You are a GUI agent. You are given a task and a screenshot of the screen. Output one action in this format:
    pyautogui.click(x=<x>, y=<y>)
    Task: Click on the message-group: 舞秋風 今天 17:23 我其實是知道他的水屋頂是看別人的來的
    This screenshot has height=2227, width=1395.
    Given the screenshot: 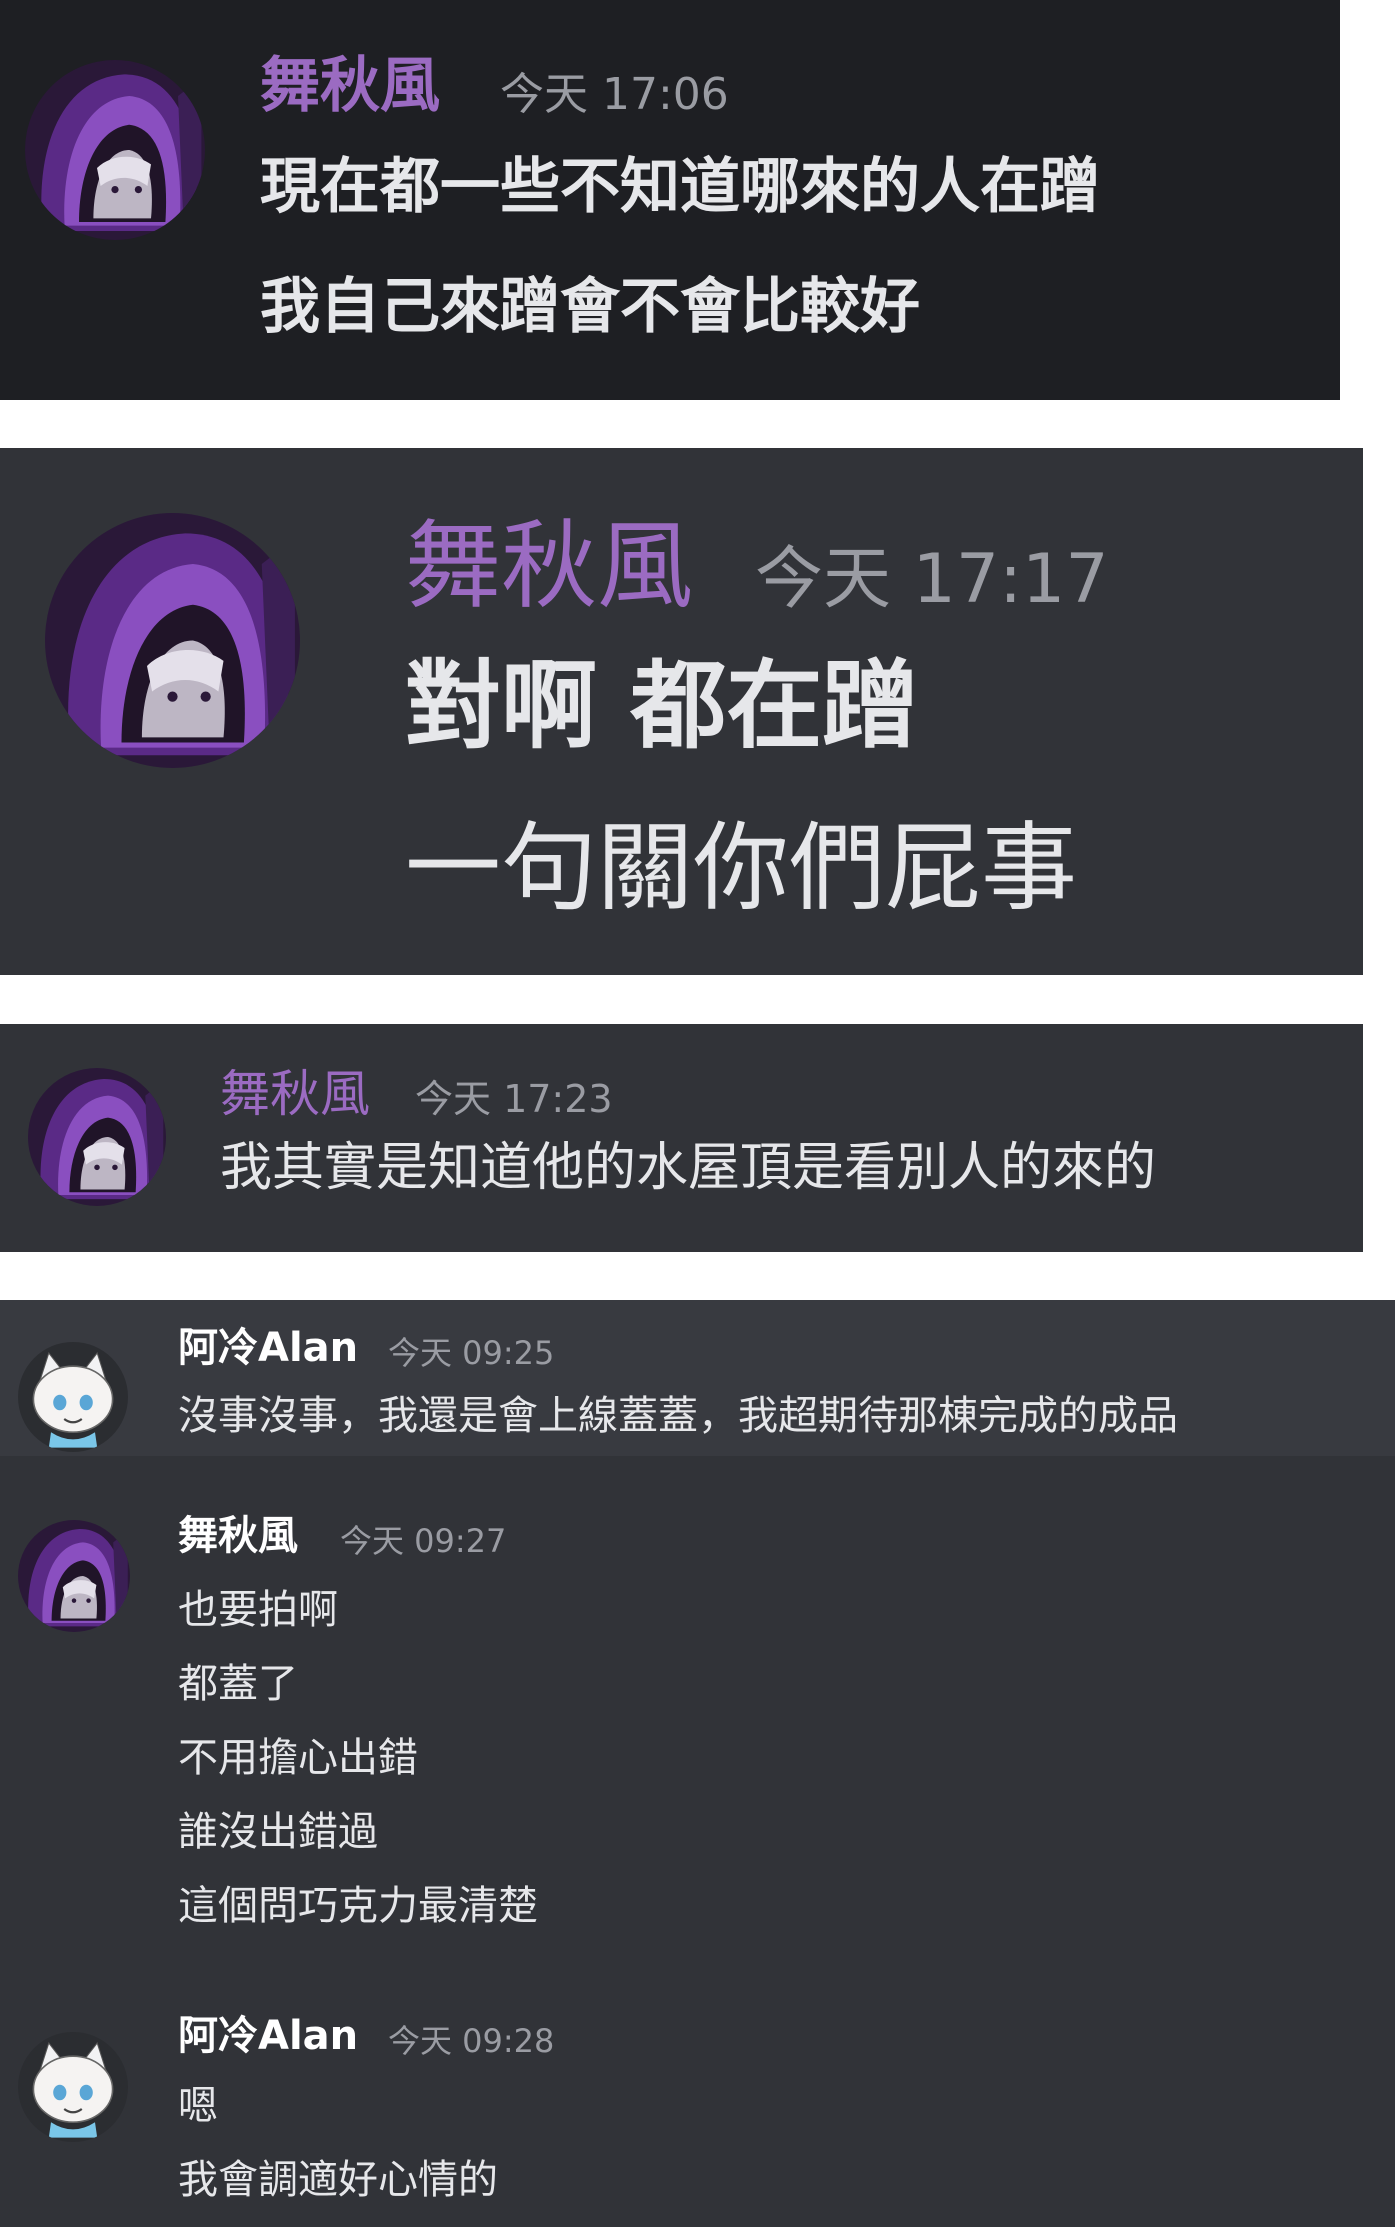 What is the action you would take?
    pyautogui.click(x=681, y=1138)
    